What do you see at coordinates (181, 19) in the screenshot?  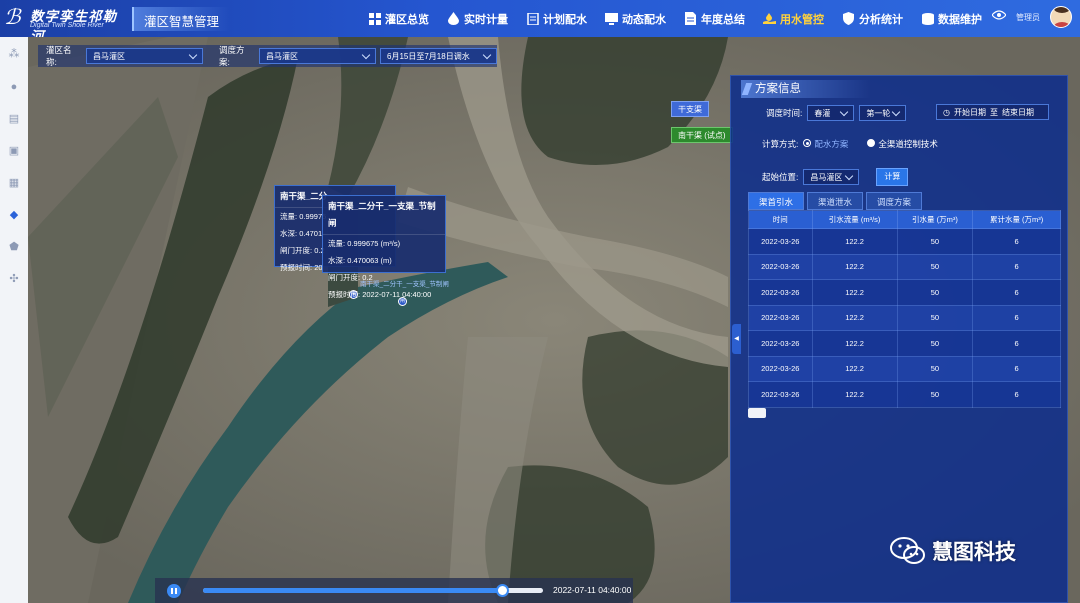 I see `system-title: 灌区智慧管理` at bounding box center [181, 19].